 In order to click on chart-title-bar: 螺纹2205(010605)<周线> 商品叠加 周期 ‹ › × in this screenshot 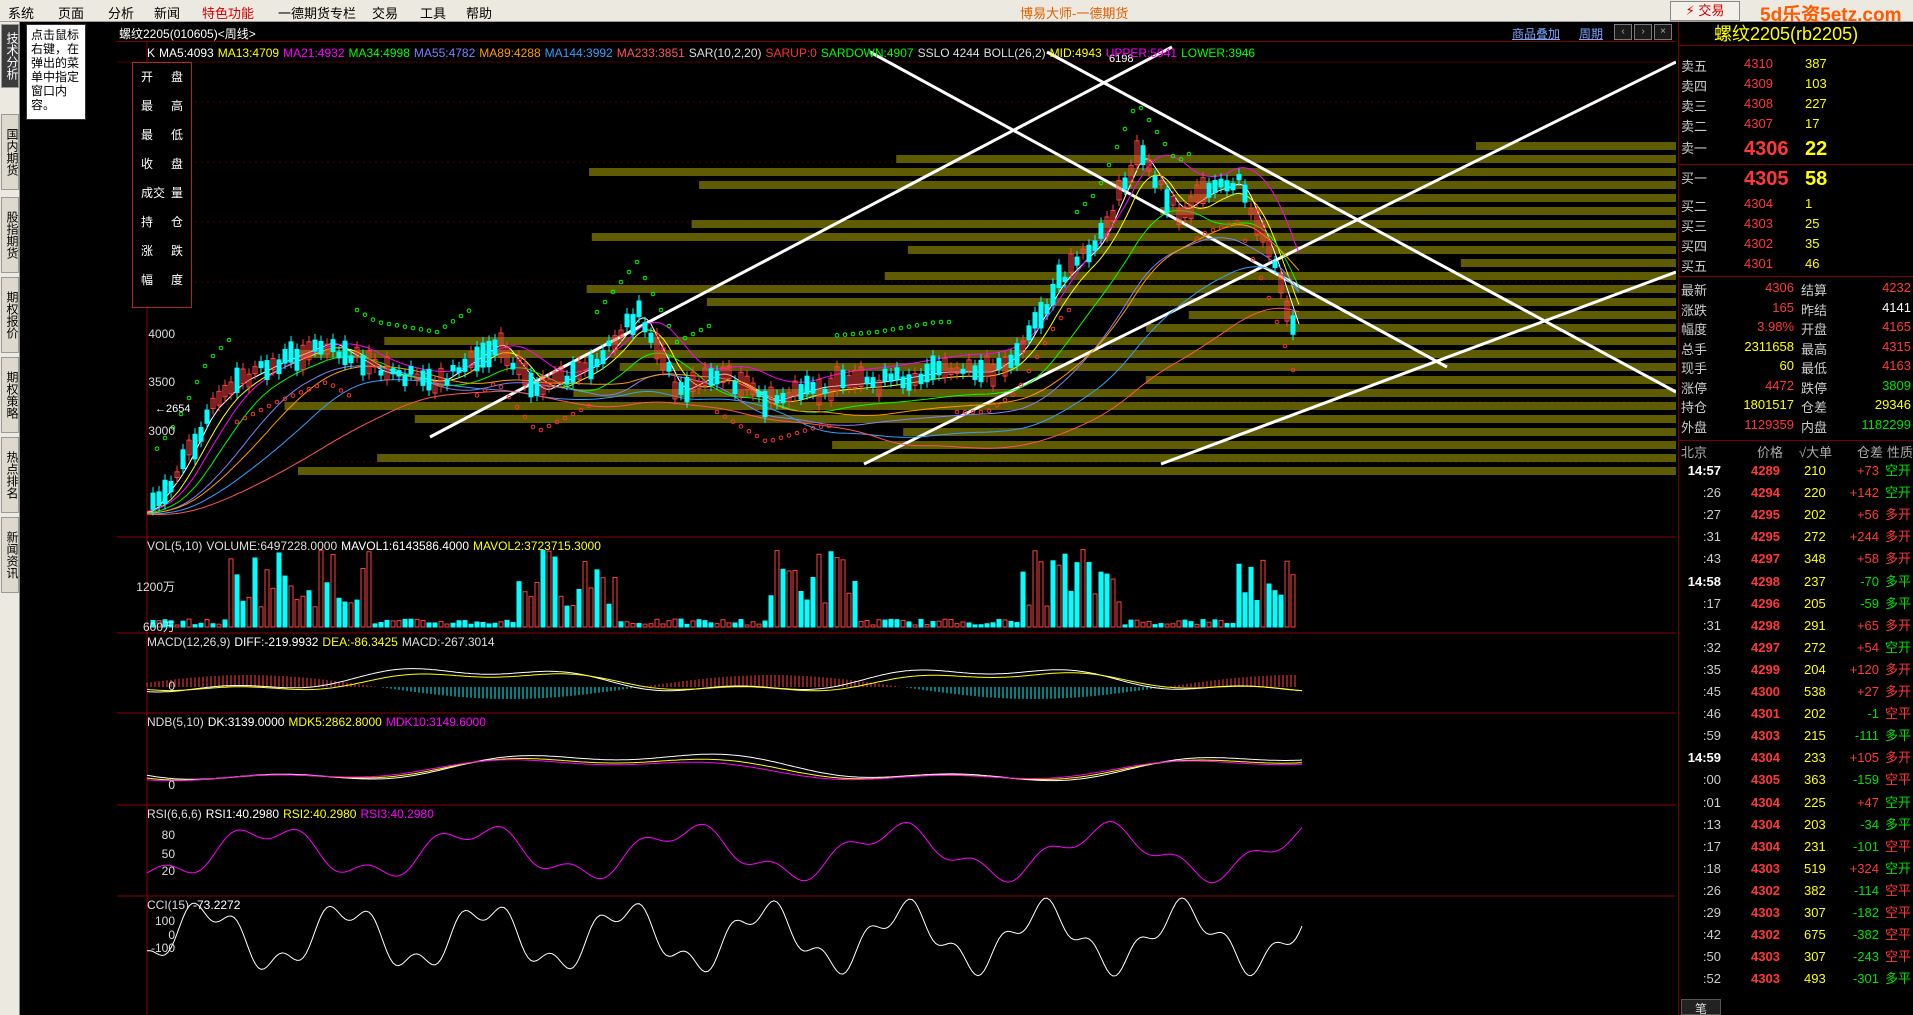, I will do `click(896, 32)`.